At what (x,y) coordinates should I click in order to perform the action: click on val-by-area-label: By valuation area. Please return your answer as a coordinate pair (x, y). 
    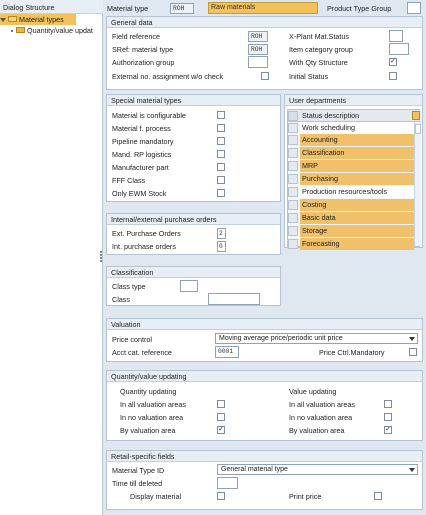
    Looking at the image, I should click on (317, 430).